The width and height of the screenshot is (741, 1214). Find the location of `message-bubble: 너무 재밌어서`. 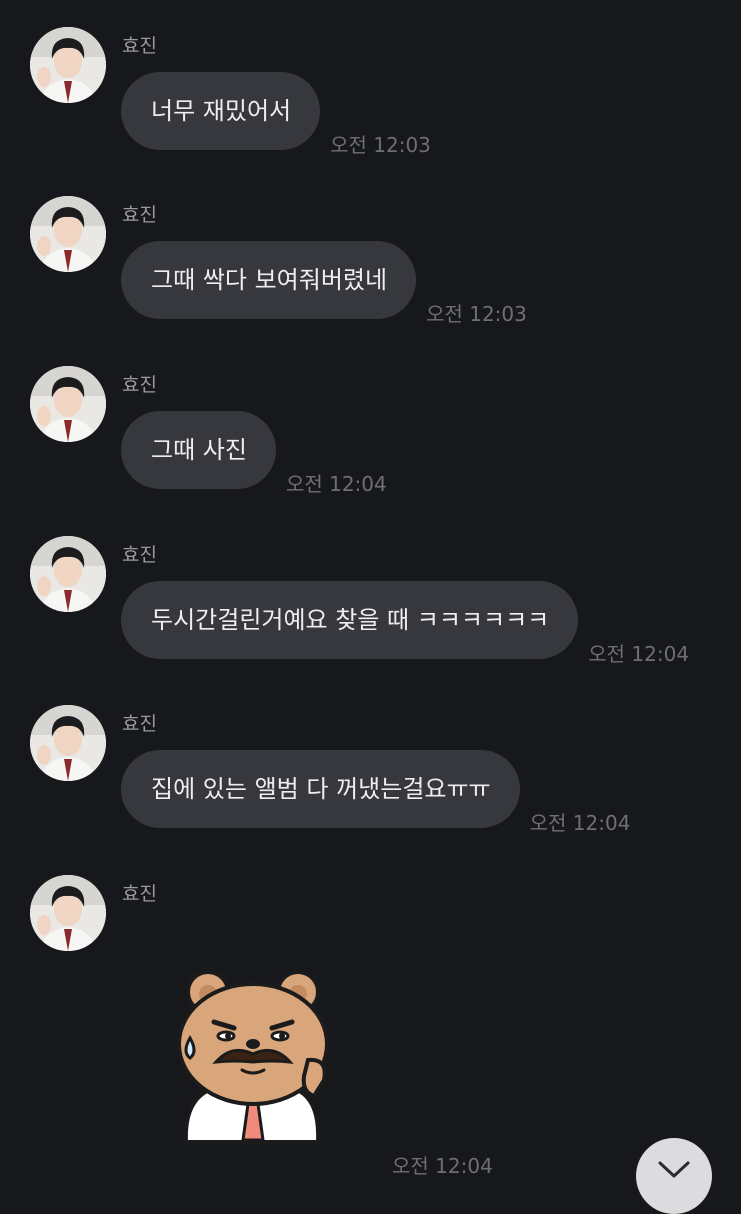

message-bubble: 너무 재밌어서 is located at coordinates (221, 111).